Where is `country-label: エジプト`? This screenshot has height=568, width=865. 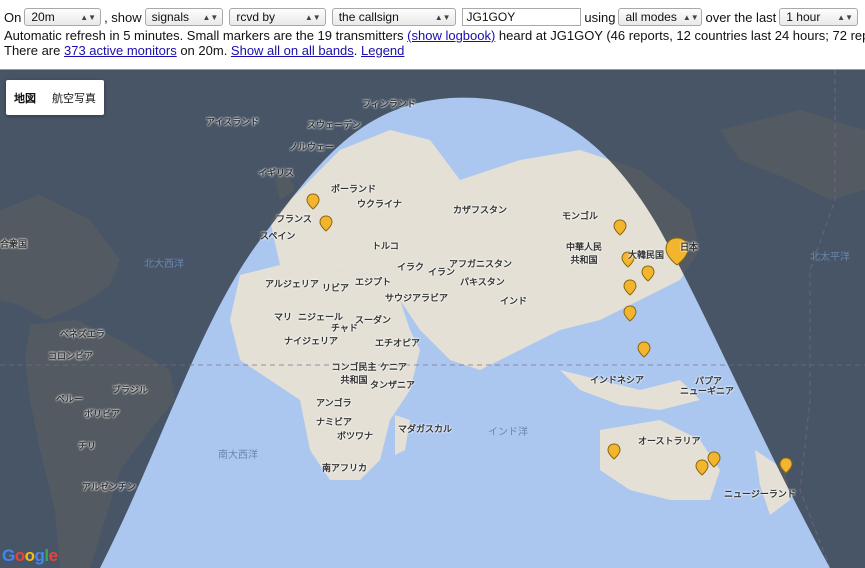 country-label: エジプト is located at coordinates (373, 282).